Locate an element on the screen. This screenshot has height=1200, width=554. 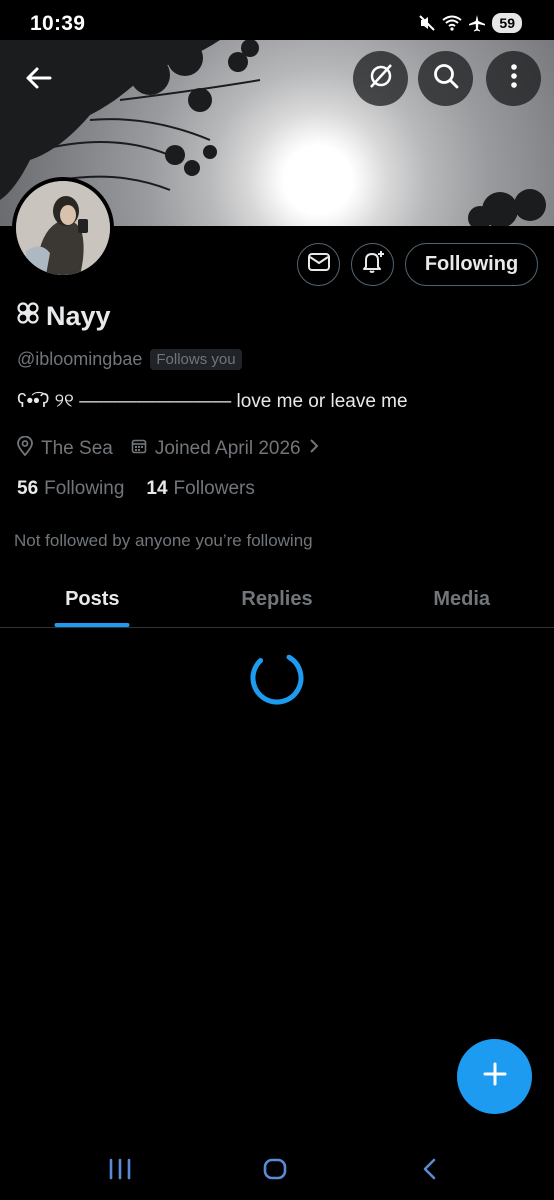
followers-count: 14 is located at coordinates (157, 488).